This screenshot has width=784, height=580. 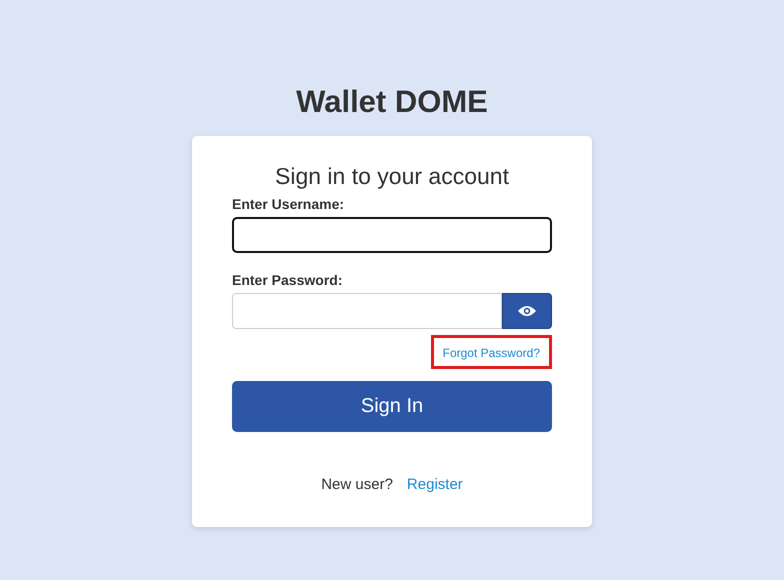 I want to click on username-label: Enter Username:, so click(x=289, y=204).